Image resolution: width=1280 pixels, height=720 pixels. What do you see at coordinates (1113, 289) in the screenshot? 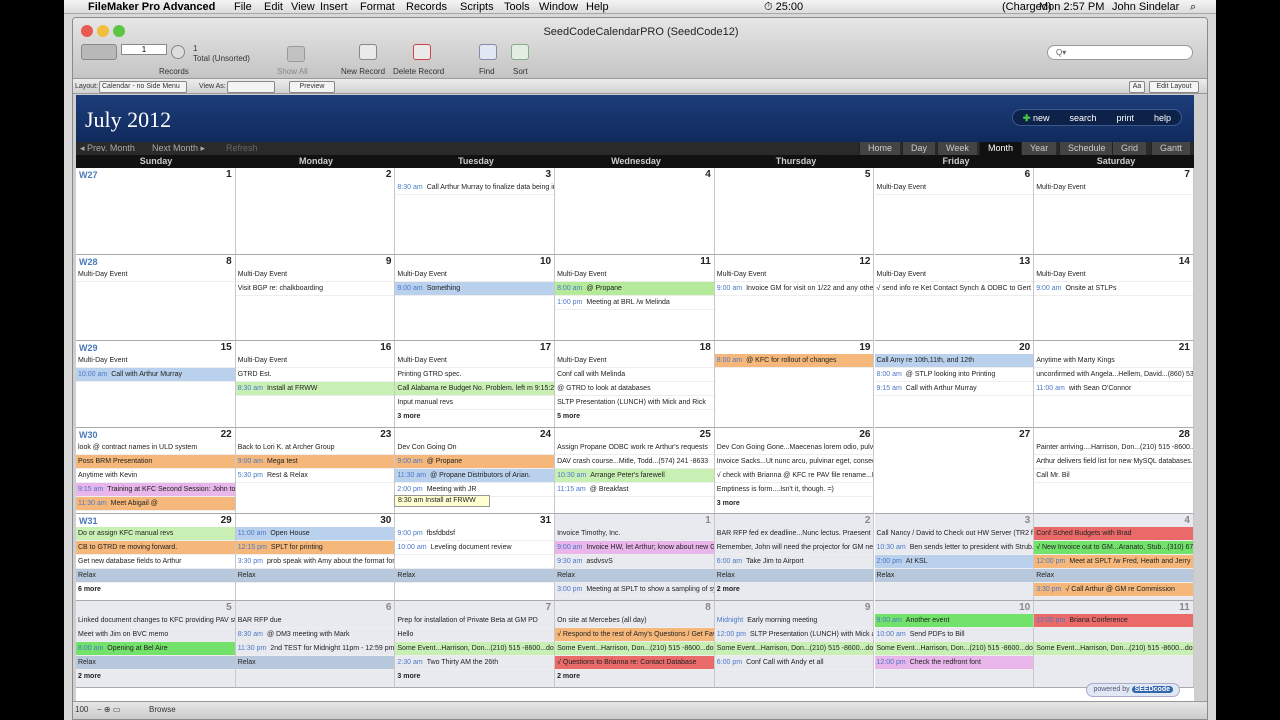
I see `calendar-event: 9:00 am Onsite at STLPs` at bounding box center [1113, 289].